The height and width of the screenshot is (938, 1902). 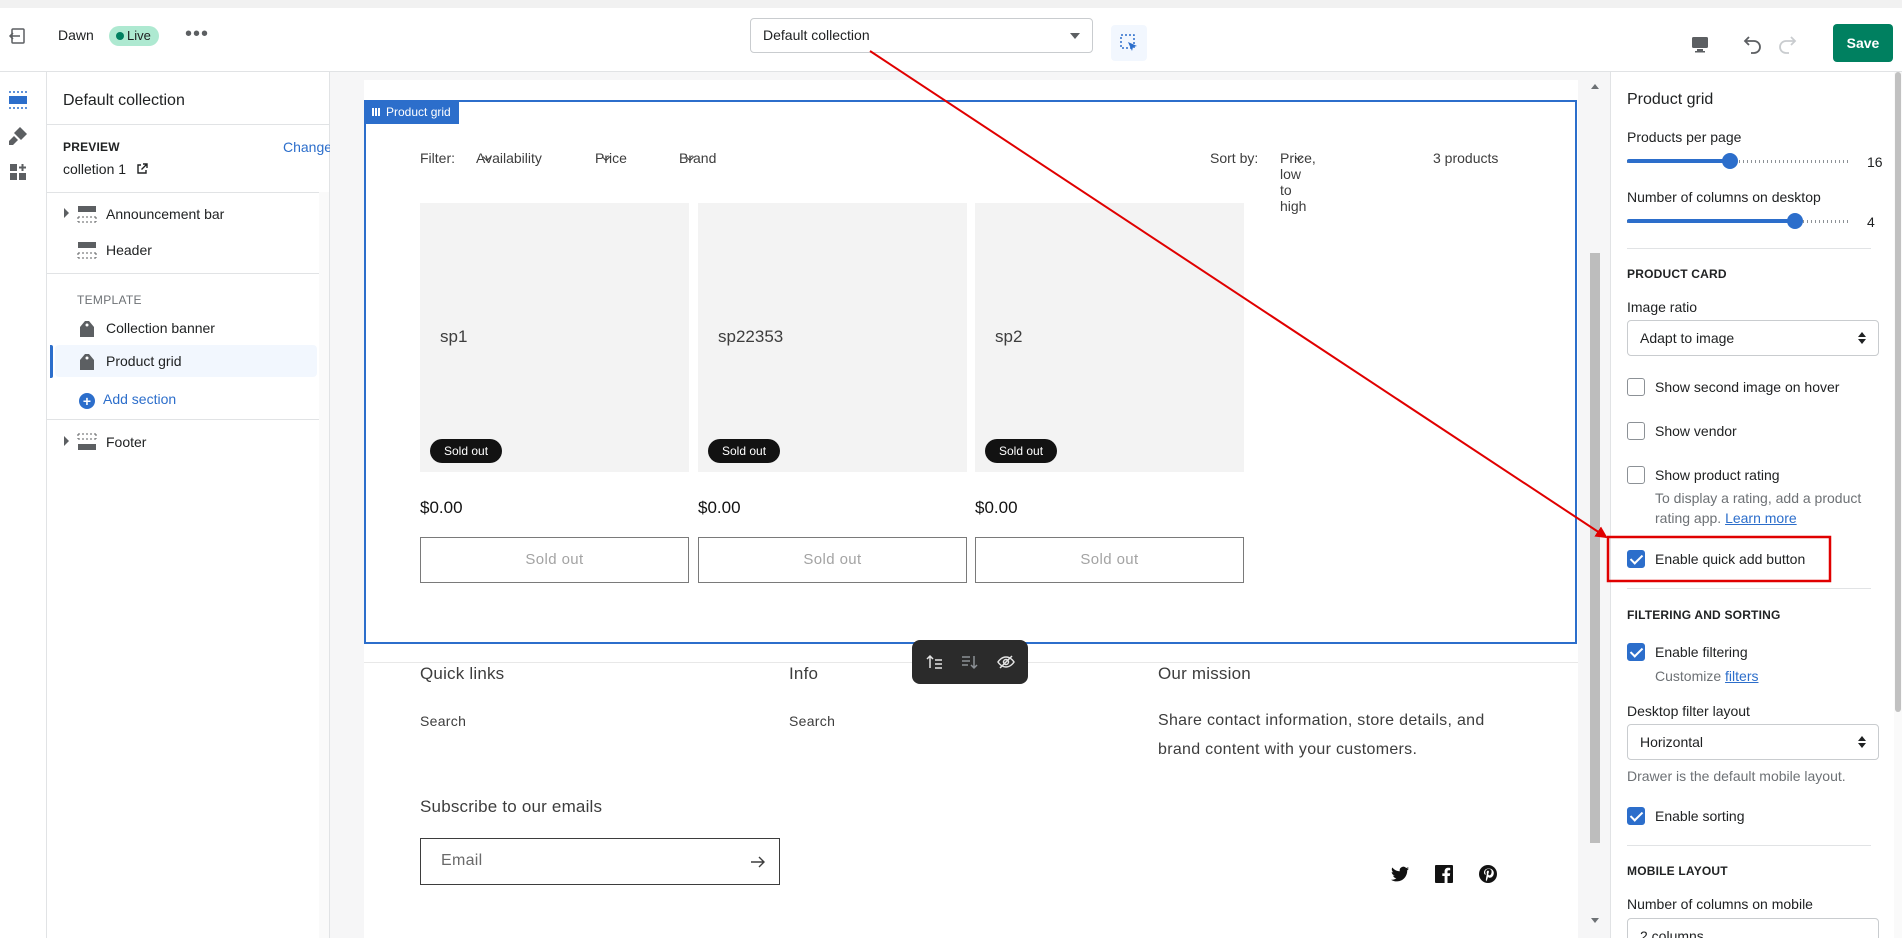 I want to click on facebook-icon, so click(x=1444, y=874).